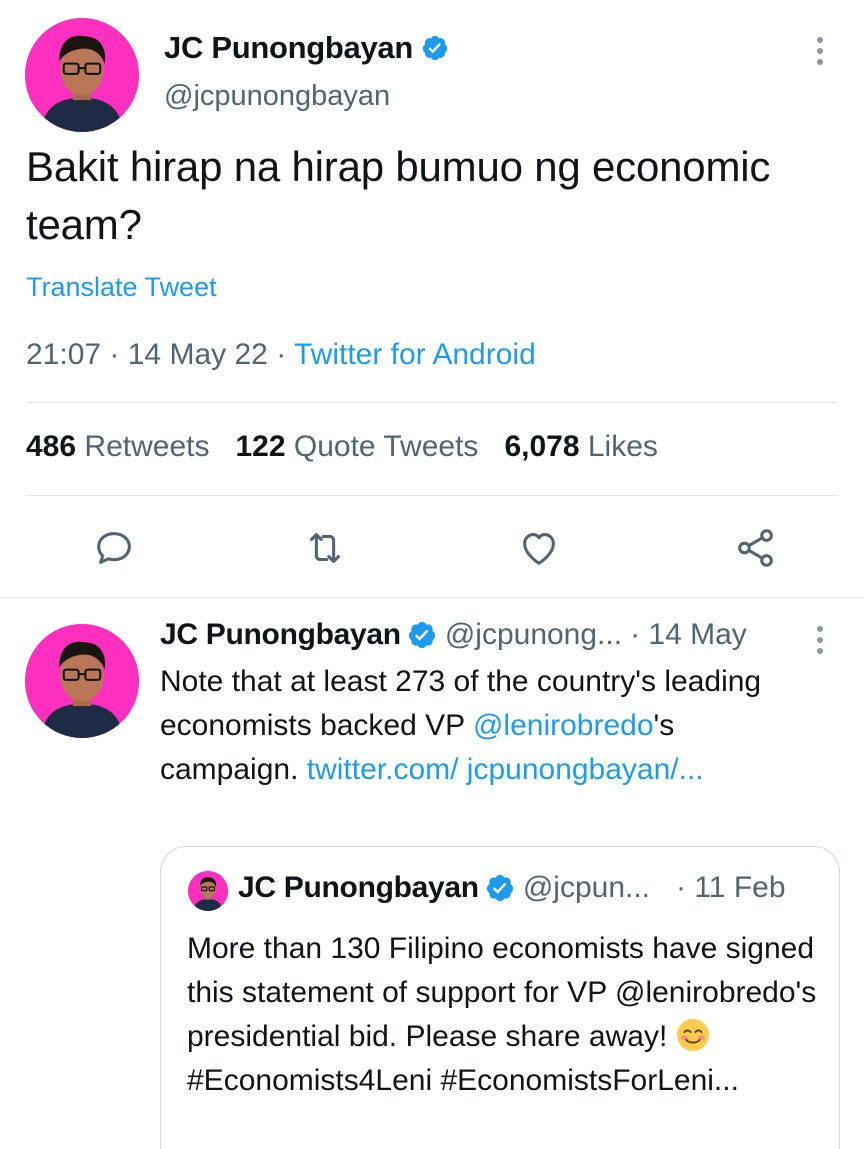  What do you see at coordinates (756, 548) in the screenshot?
I see `share-icon` at bounding box center [756, 548].